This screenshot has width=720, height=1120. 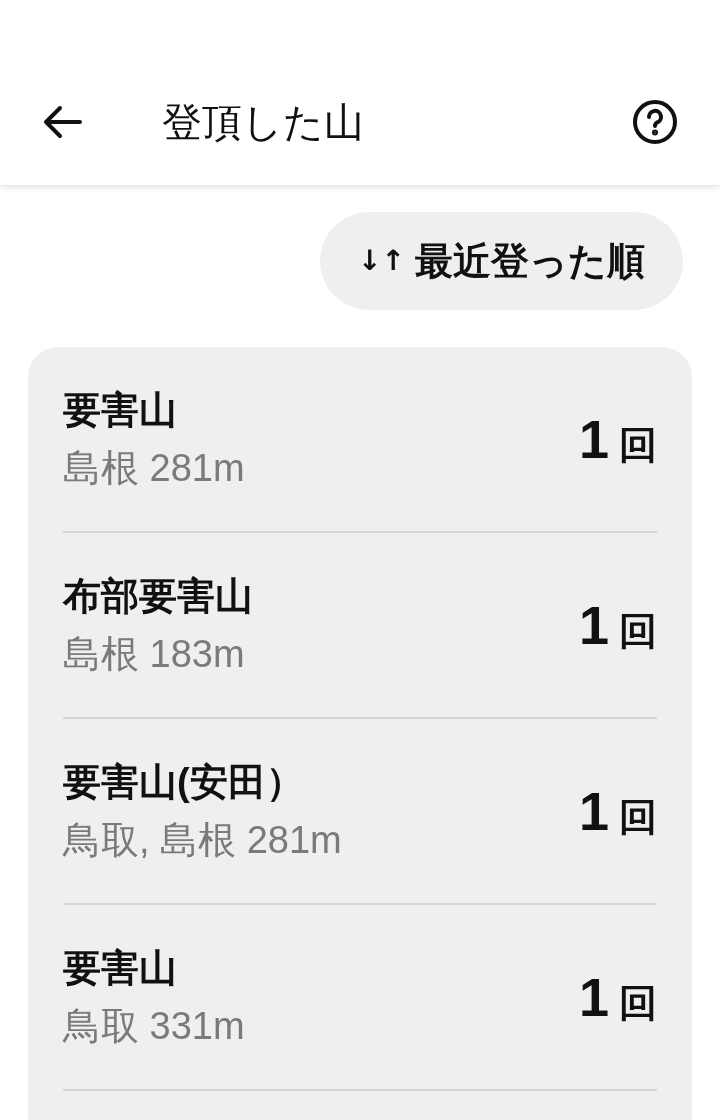 I want to click on help-icon, so click(x=655, y=122).